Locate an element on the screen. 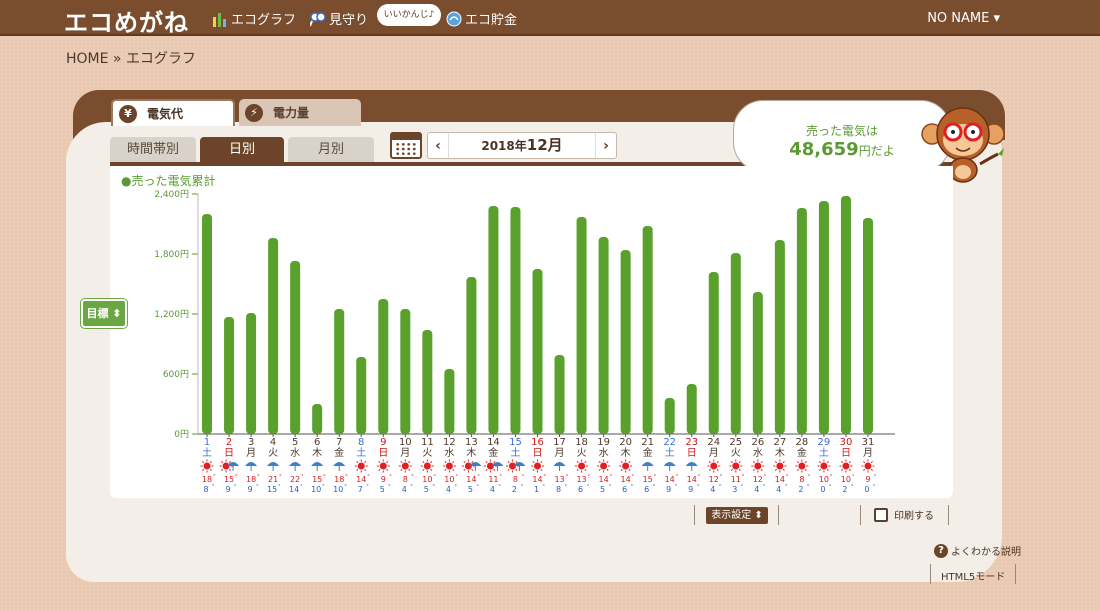 Image resolution: width=1100 pixels, height=611 pixels. display-settings-button: 表示設定 ⬍ is located at coordinates (737, 515).